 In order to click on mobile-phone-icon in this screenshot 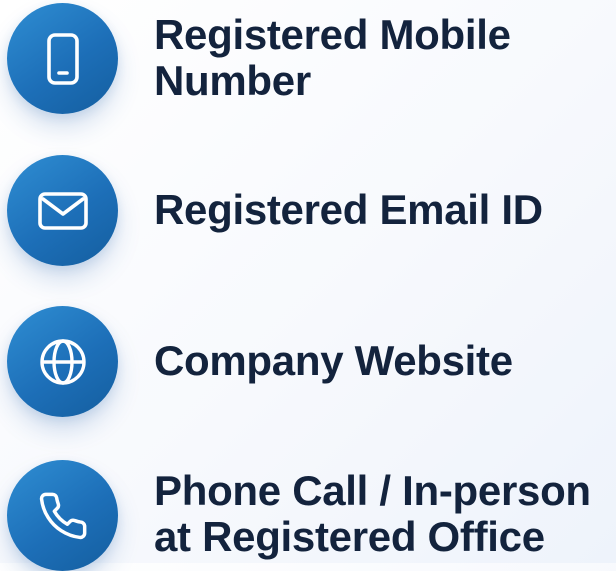, I will do `click(62, 58)`.